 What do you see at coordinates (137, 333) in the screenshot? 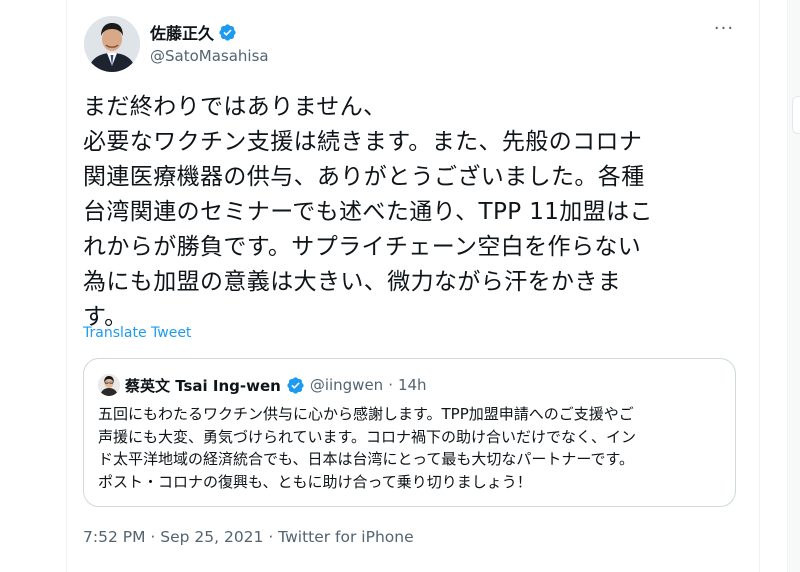
I see `translate-tweet-link: Translate Tweet` at bounding box center [137, 333].